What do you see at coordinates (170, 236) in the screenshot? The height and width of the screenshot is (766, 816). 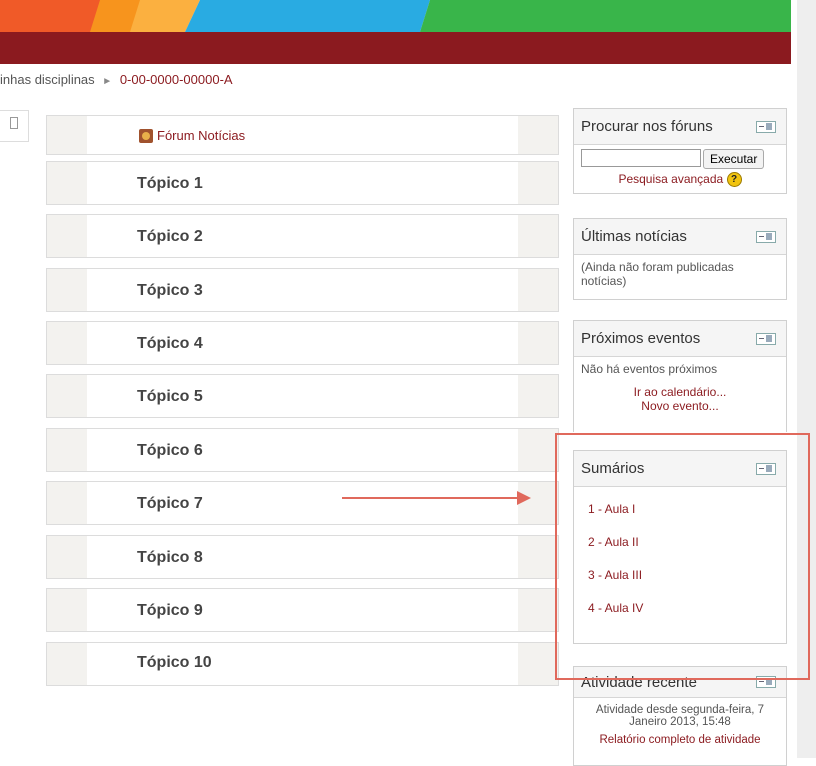 I see `section-title: Tópico 2` at bounding box center [170, 236].